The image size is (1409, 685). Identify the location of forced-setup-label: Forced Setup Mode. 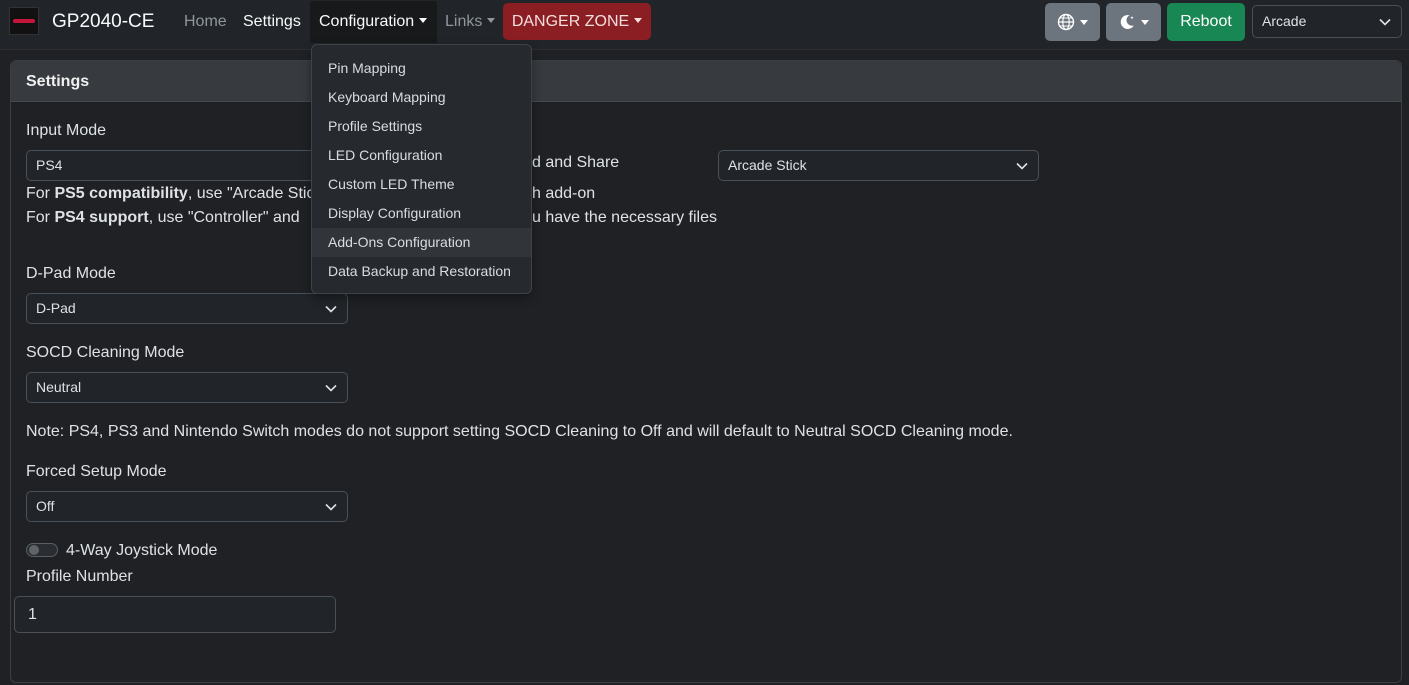
(96, 471).